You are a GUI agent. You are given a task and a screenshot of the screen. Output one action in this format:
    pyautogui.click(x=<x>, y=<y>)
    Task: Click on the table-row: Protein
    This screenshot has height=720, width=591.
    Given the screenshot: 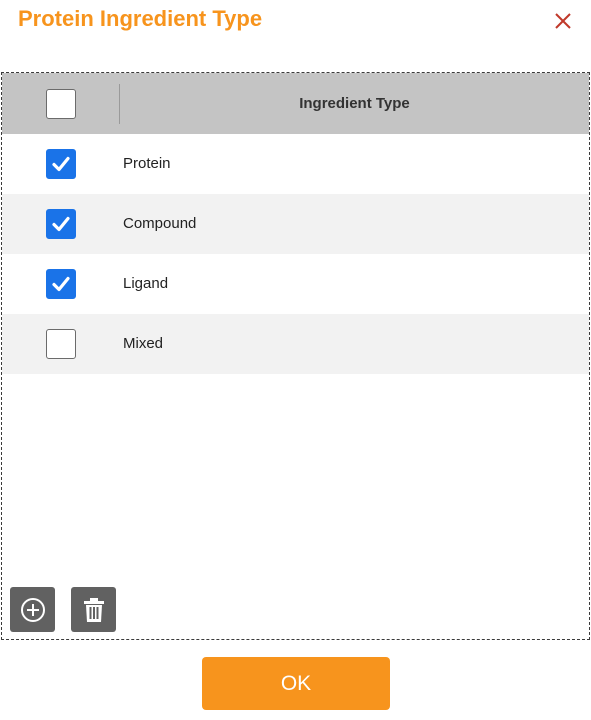 What is the action you would take?
    pyautogui.click(x=295, y=164)
    